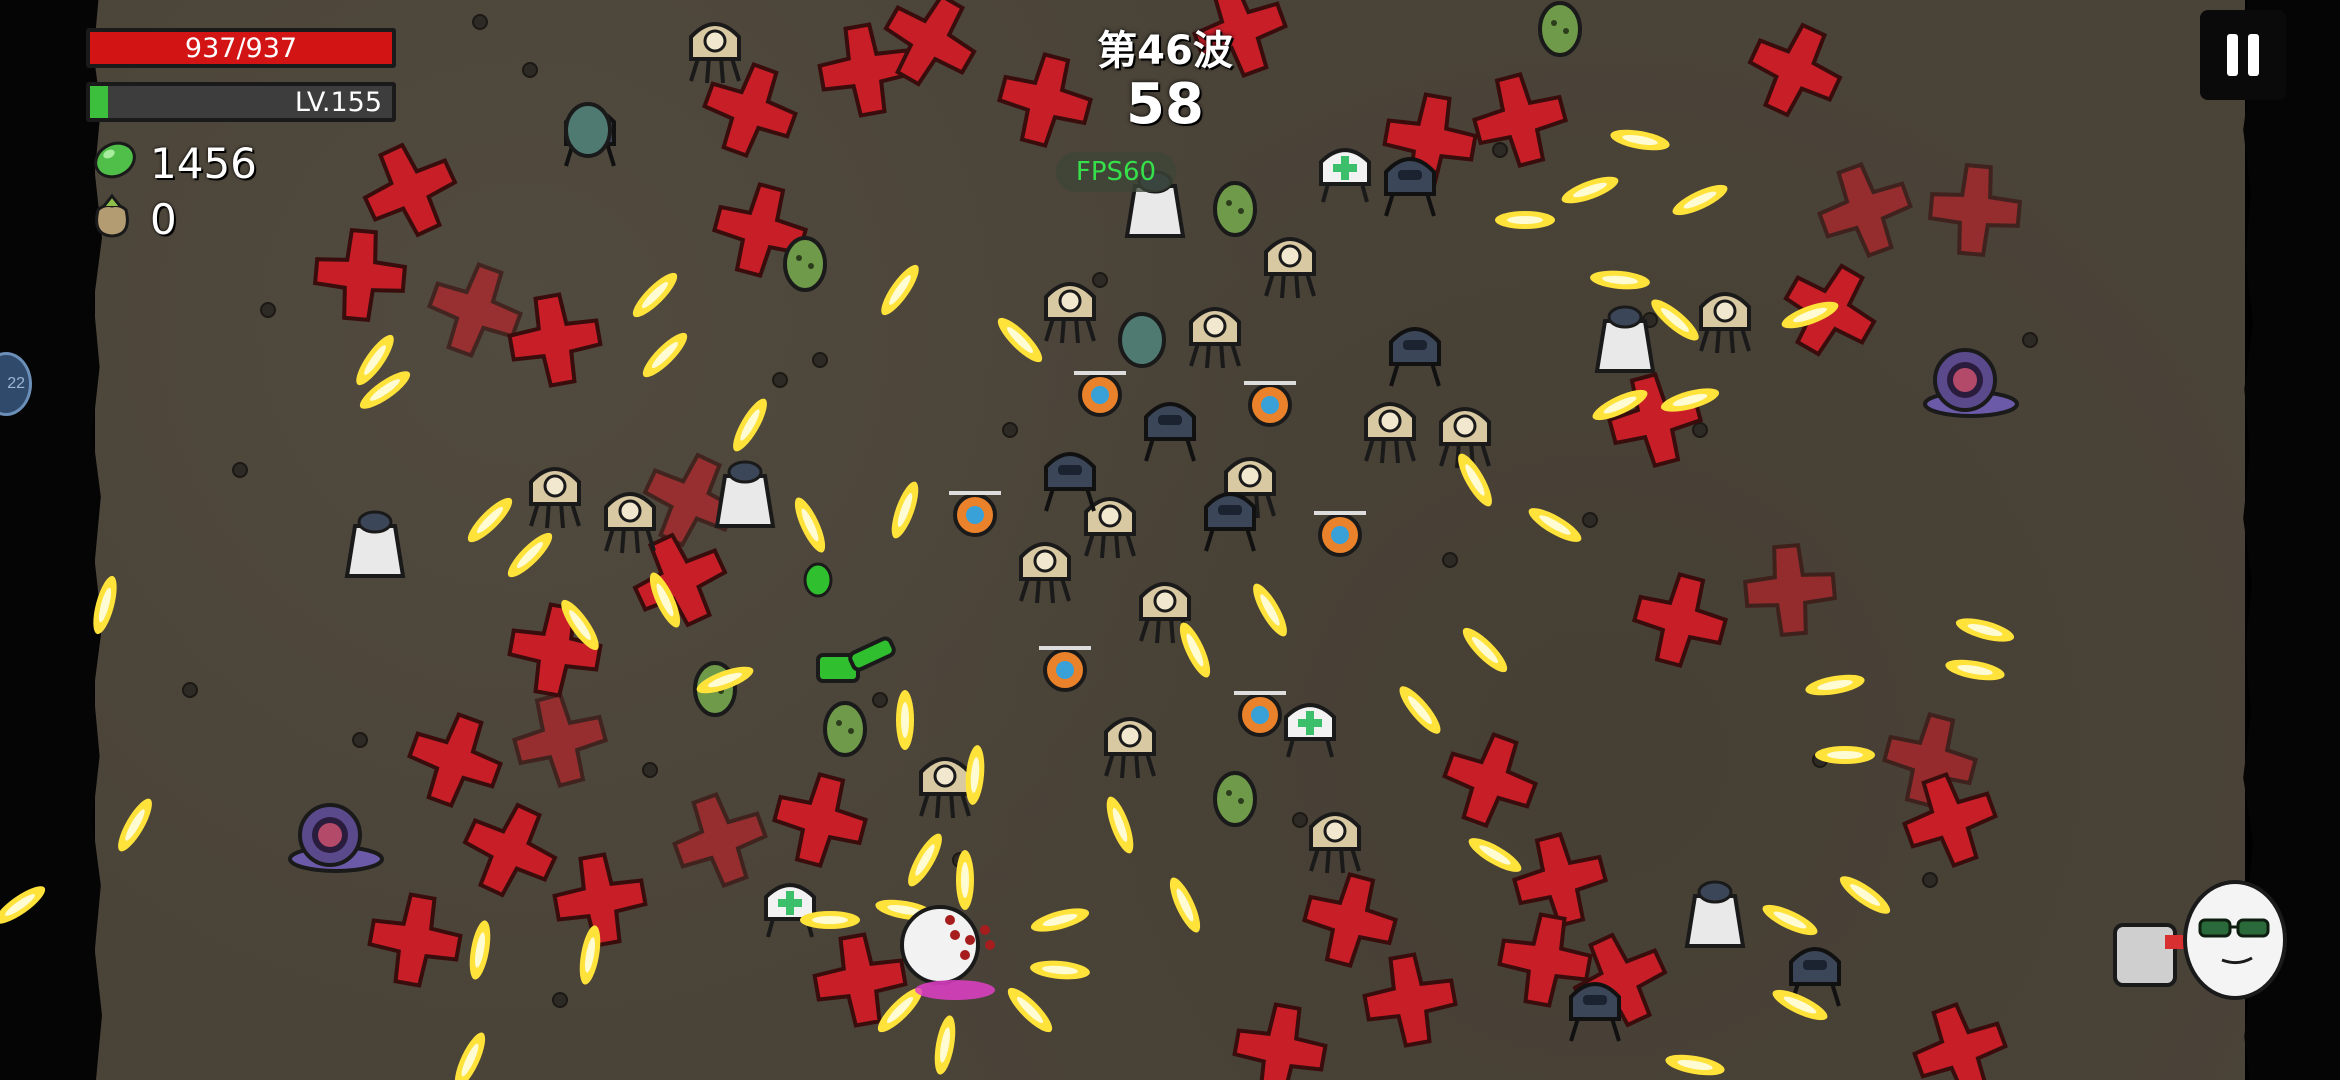 The width and height of the screenshot is (2340, 1080). I want to click on bag-count: 0, so click(163, 219).